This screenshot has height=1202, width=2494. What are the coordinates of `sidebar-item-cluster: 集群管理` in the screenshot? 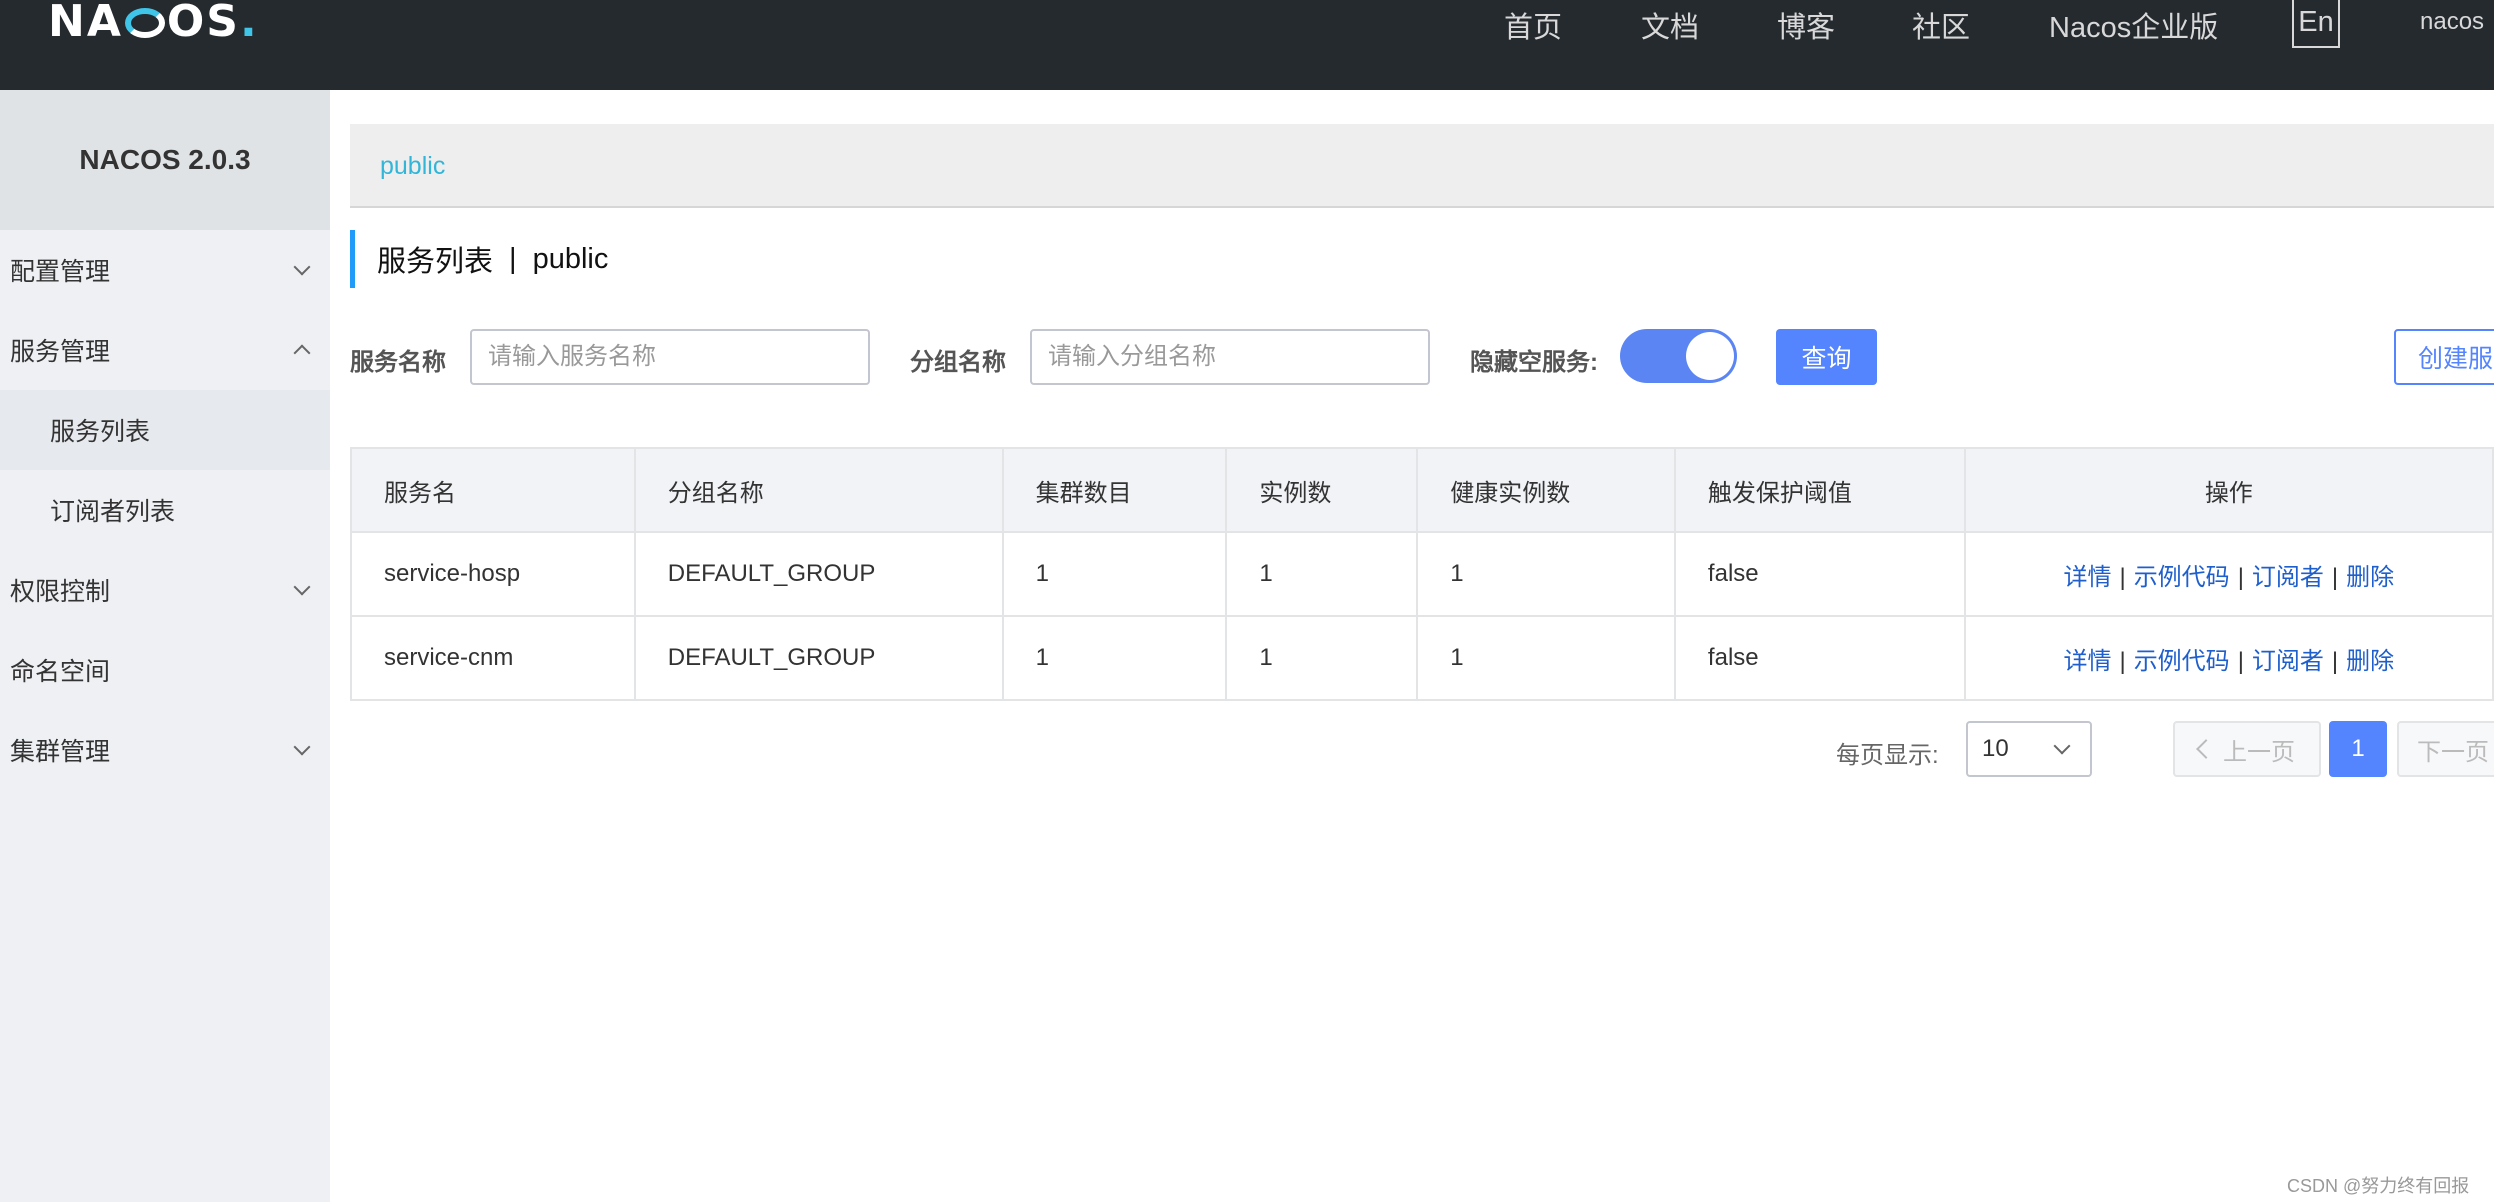 It's located at (165, 750).